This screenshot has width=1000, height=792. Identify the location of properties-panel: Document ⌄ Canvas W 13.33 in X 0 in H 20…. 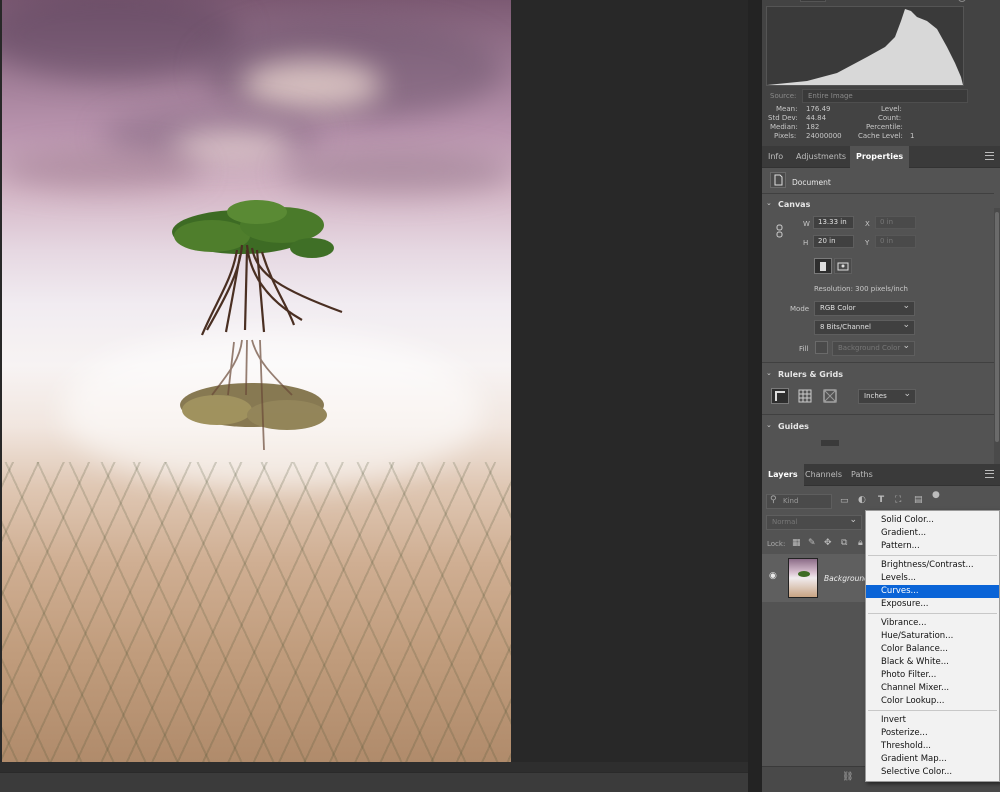
(881, 316).